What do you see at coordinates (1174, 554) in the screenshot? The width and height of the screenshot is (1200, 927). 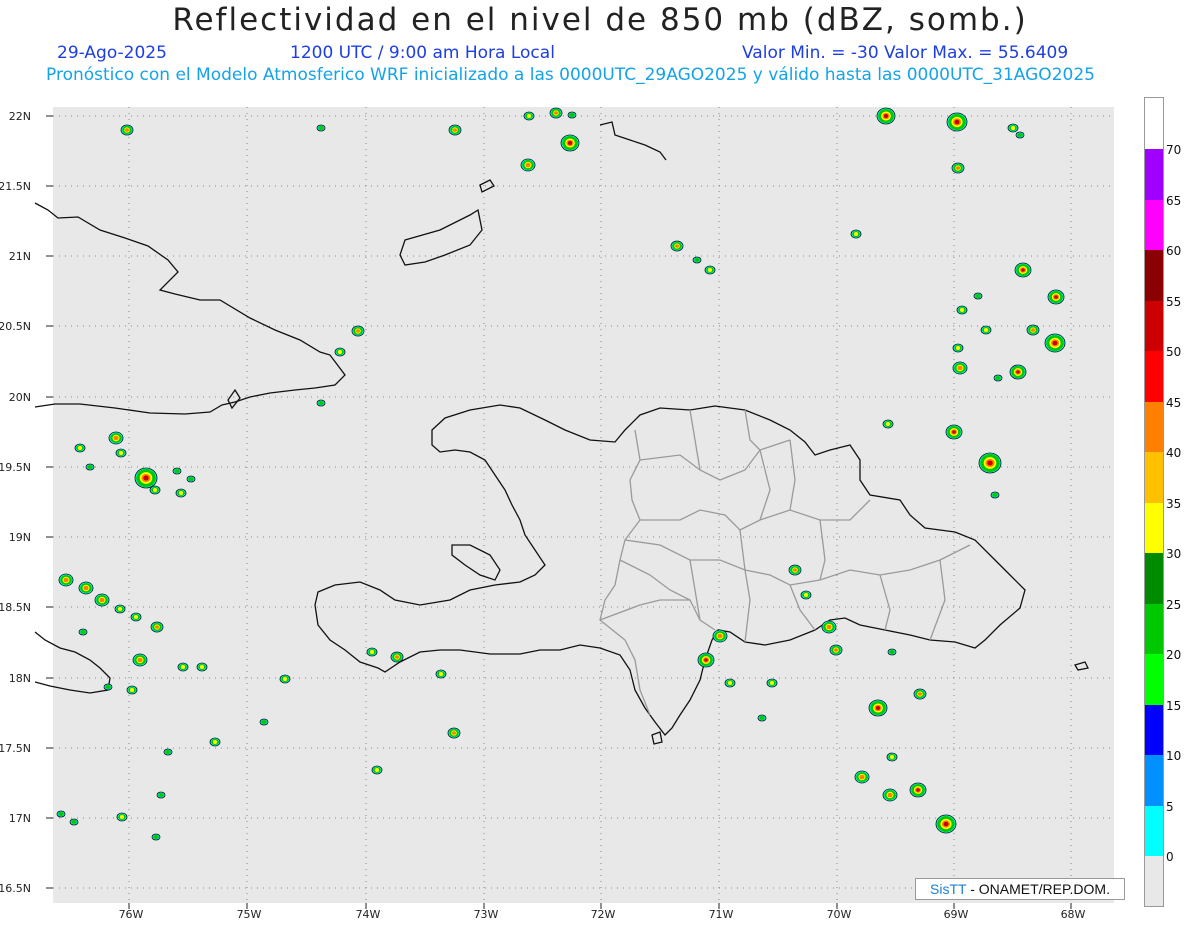 I see `colorbar-label: 30` at bounding box center [1174, 554].